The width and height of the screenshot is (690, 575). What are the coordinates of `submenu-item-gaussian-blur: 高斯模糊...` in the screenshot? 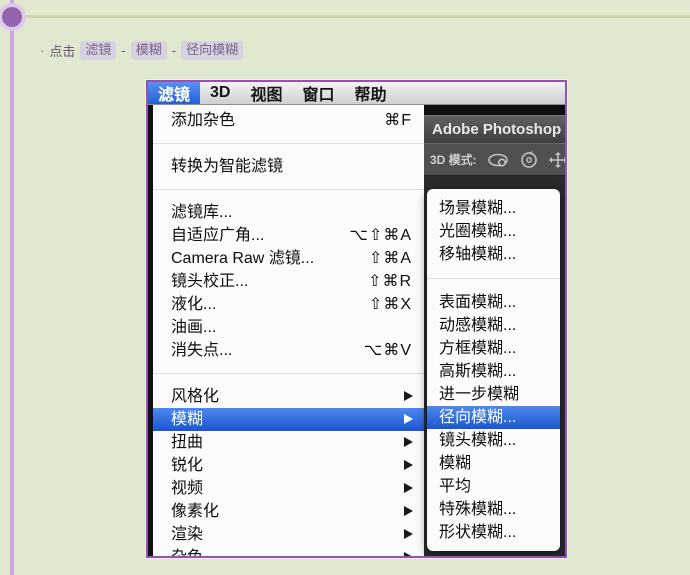 It's located at (493, 371).